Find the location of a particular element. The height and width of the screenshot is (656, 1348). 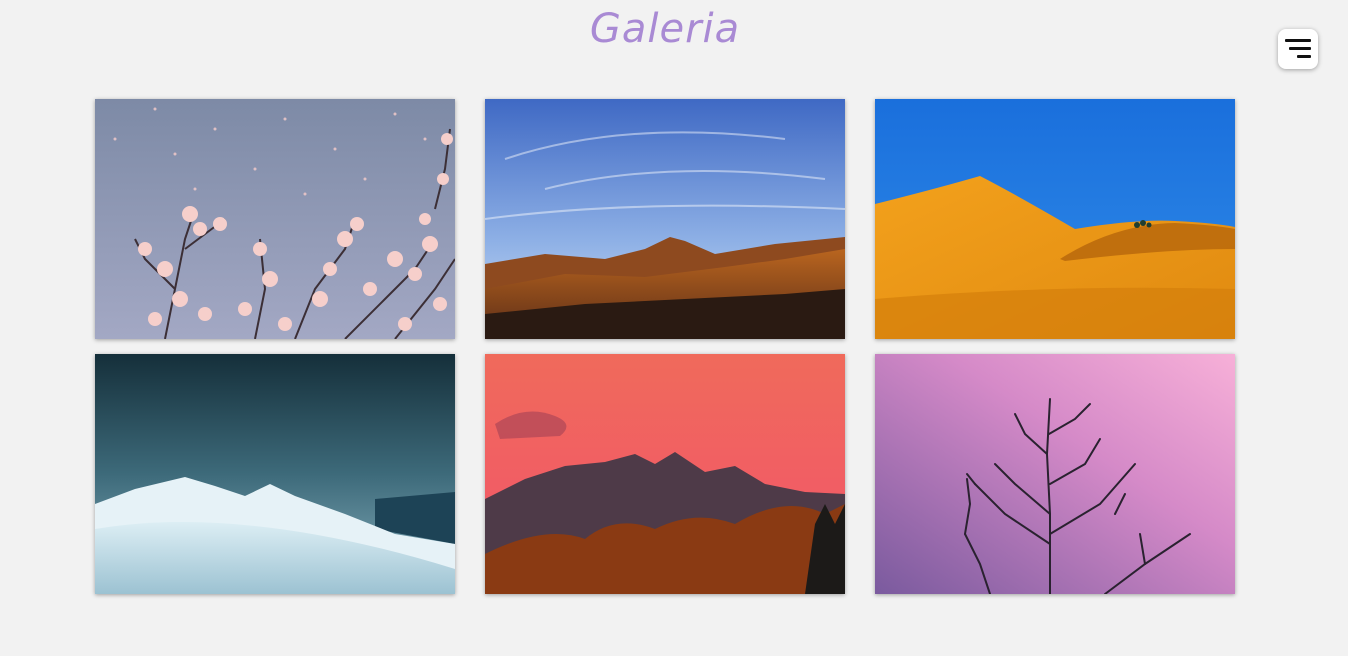

page-title: Galeria is located at coordinates (665, 29).